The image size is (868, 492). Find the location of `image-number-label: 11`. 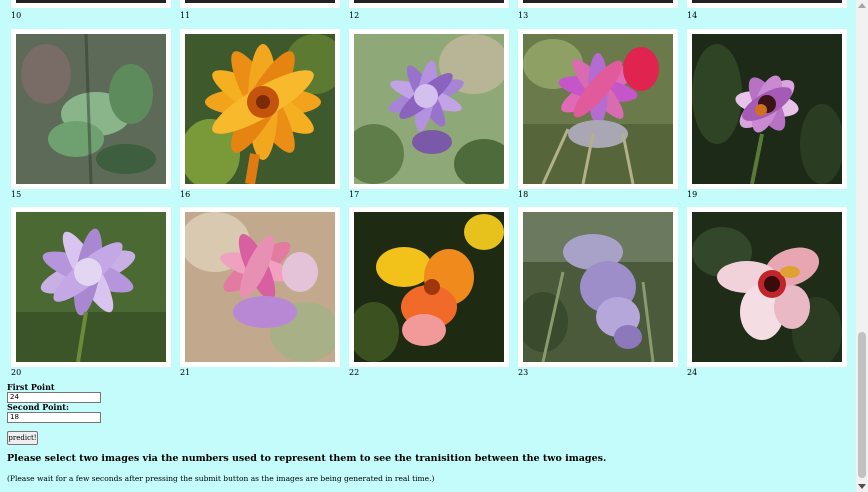

image-number-label: 11 is located at coordinates (185, 15).